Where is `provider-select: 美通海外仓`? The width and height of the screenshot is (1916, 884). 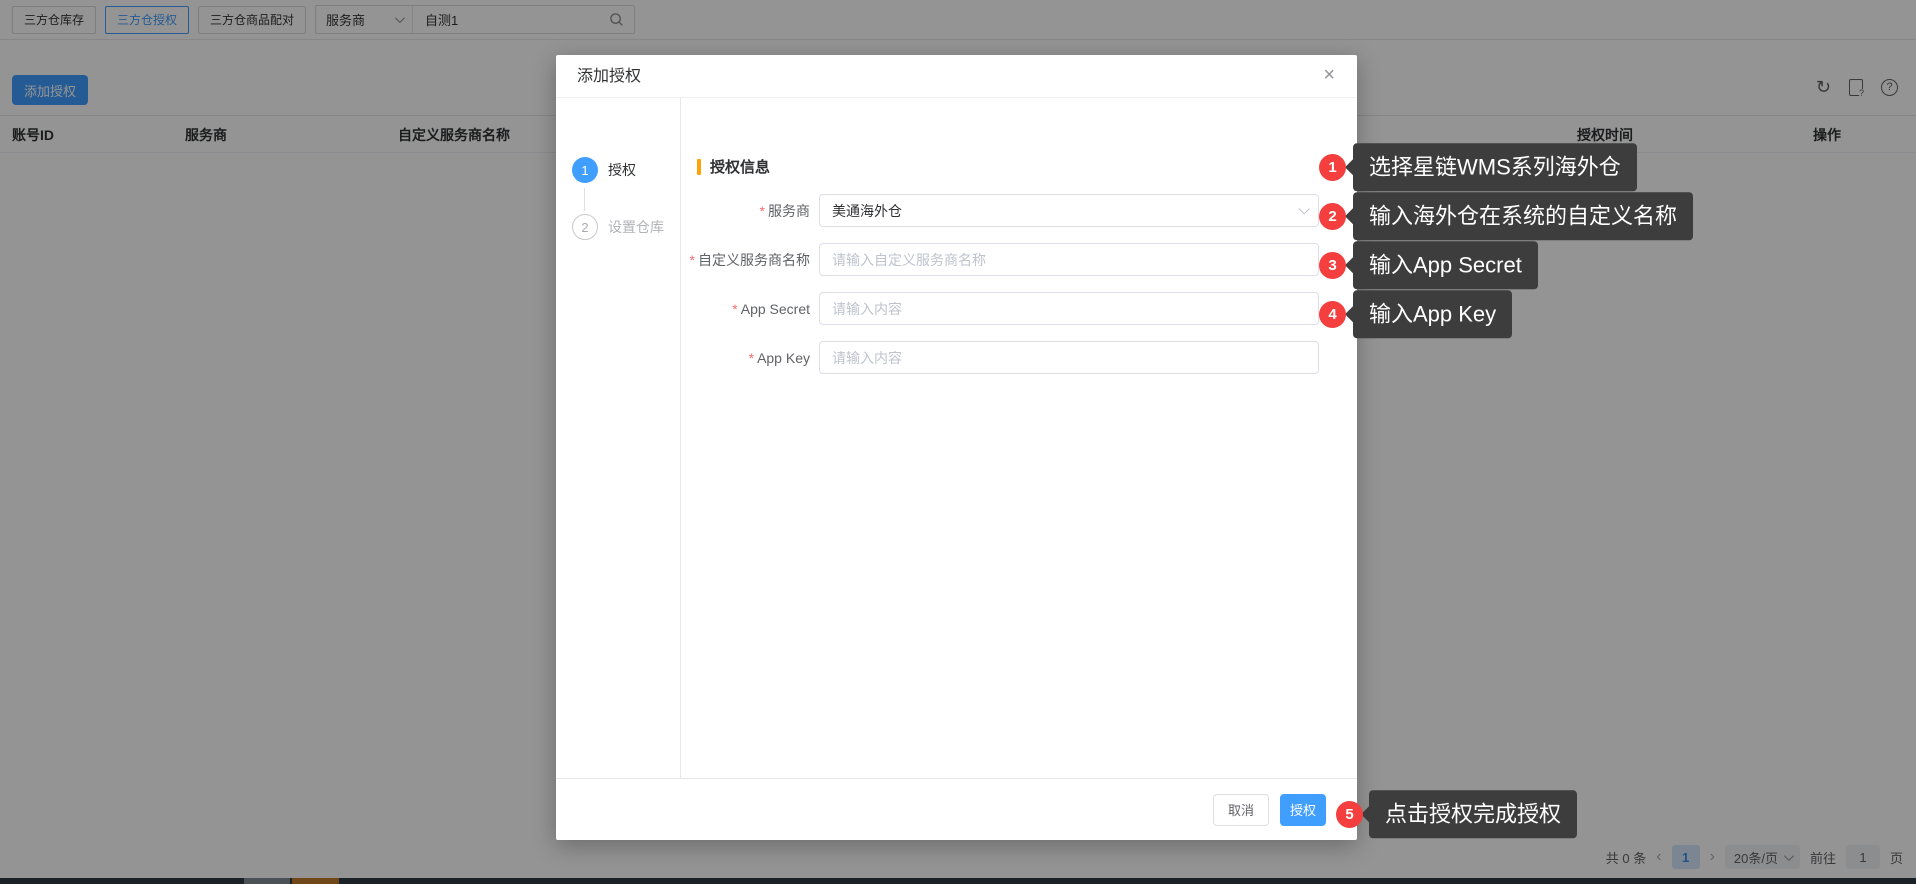 provider-select: 美通海外仓 is located at coordinates (1069, 210).